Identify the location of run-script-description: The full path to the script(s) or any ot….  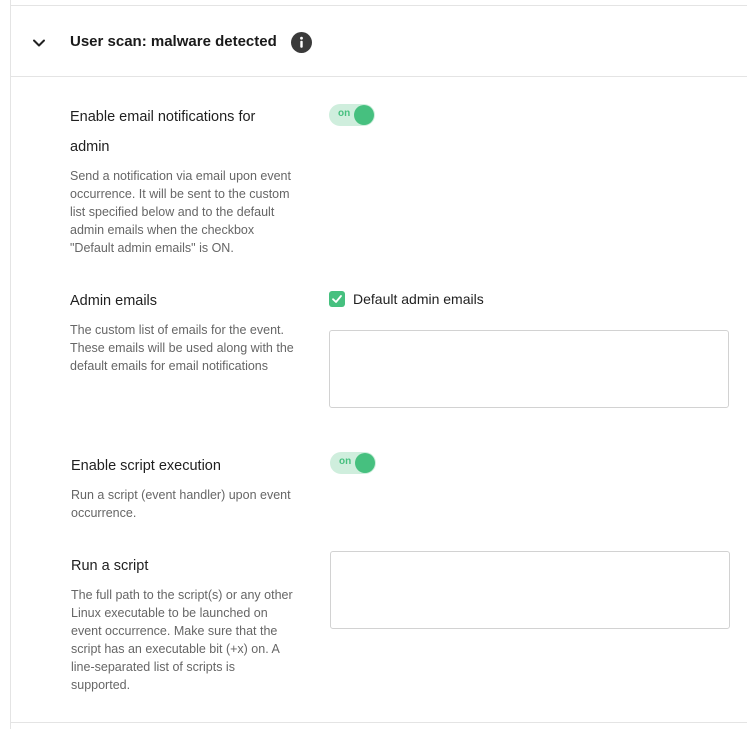
(182, 640).